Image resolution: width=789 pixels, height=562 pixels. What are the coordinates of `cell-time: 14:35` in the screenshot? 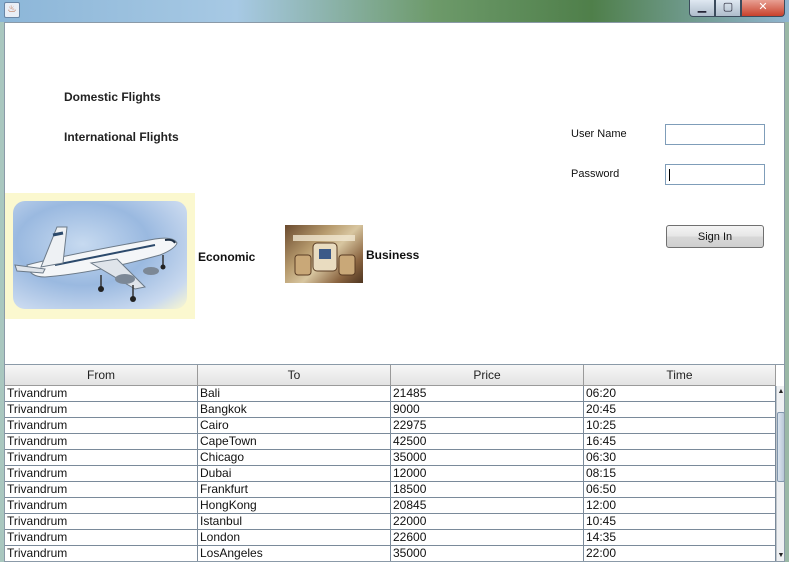 It's located at (680, 537).